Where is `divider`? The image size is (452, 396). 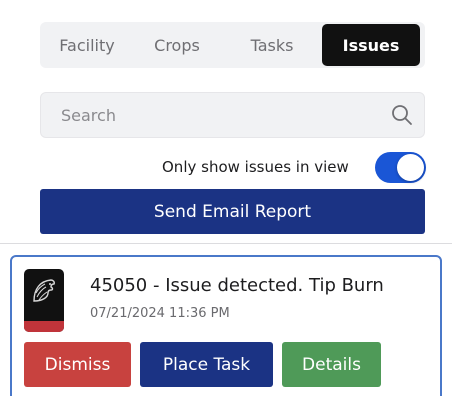
divider is located at coordinates (226, 243).